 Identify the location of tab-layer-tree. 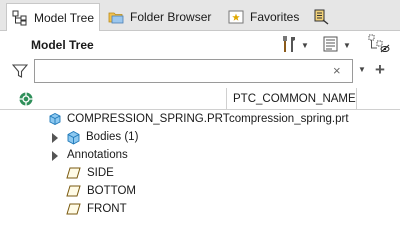
(324, 17).